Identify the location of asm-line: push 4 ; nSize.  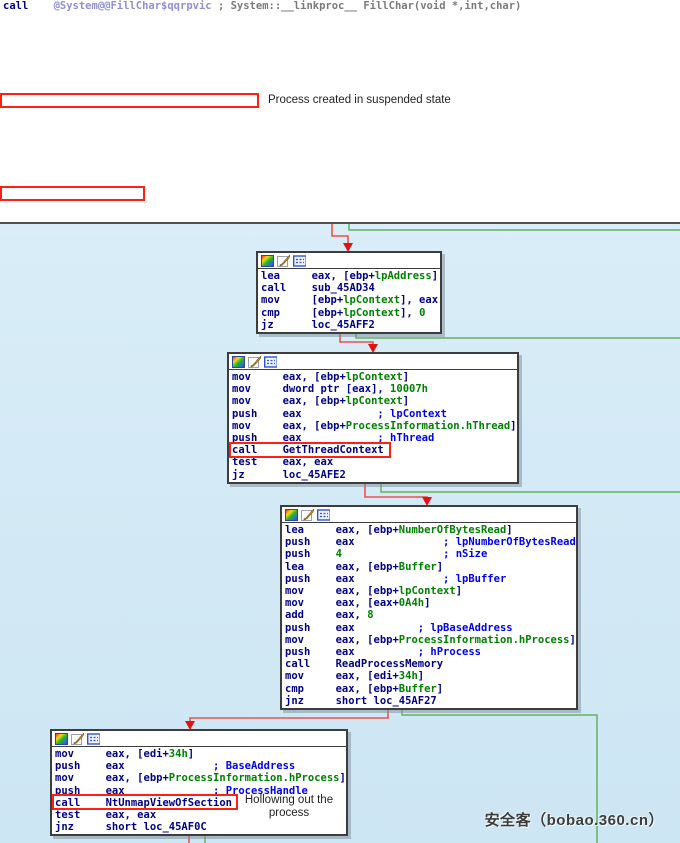
(430, 554).